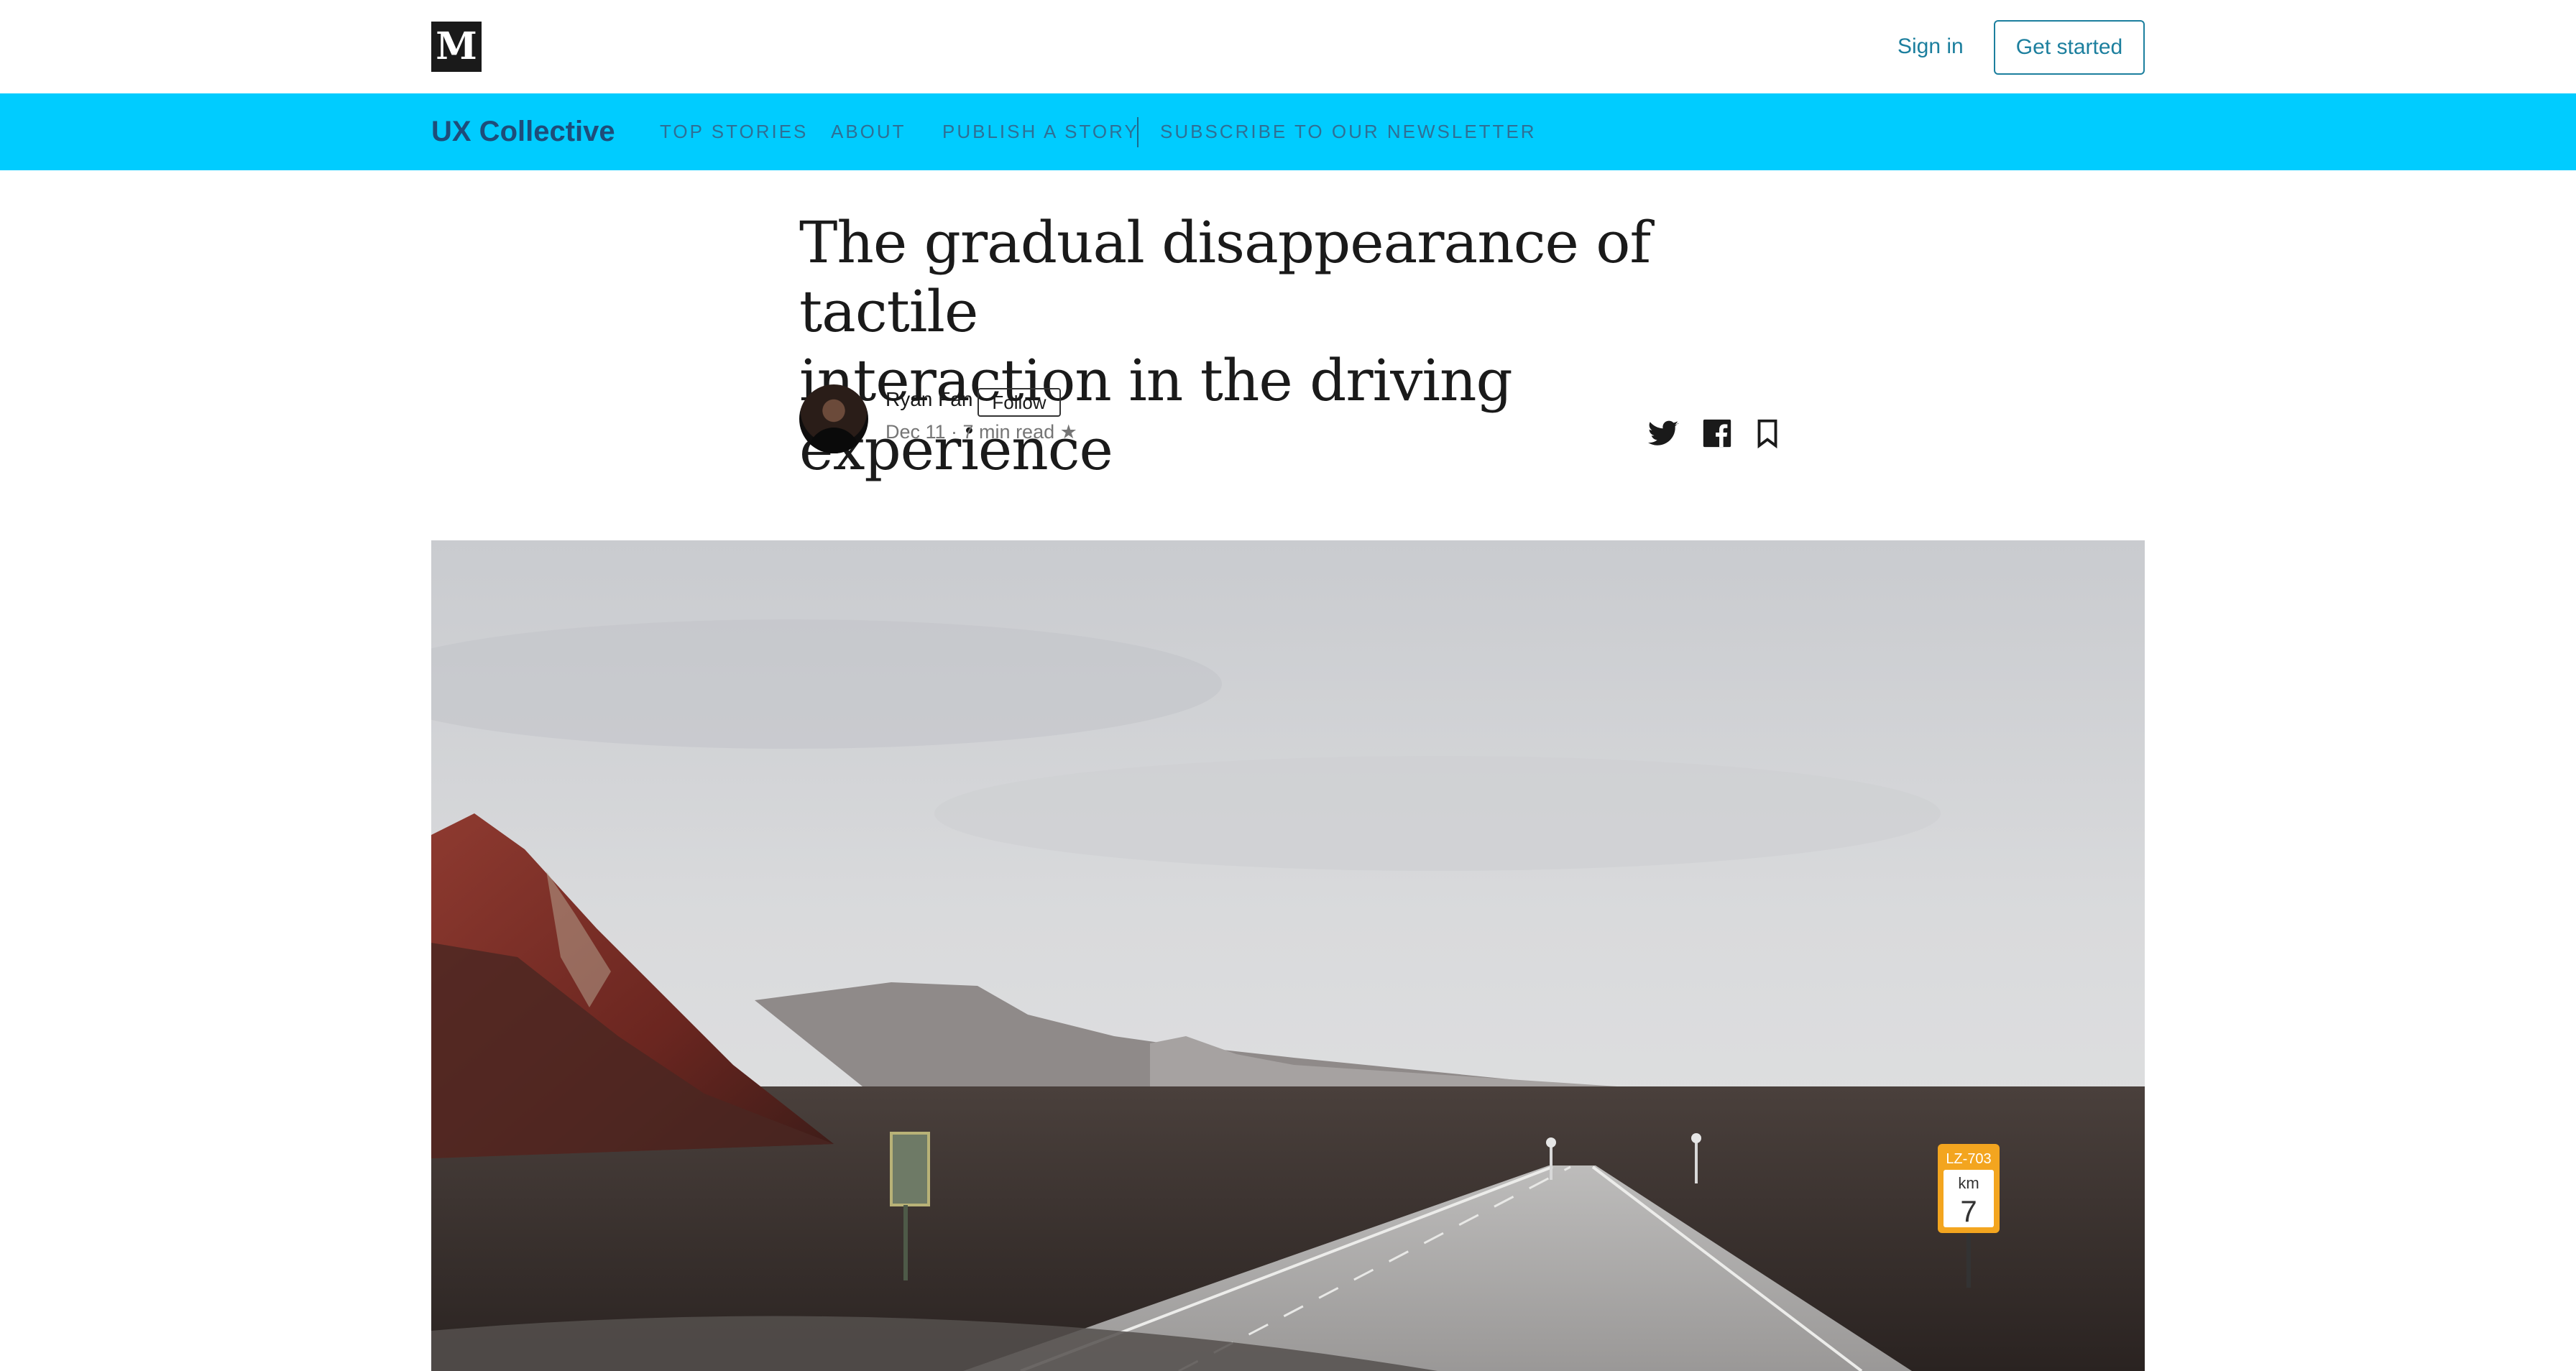  What do you see at coordinates (1288, 47) in the screenshot?
I see `top-bar: M Sign in Get started` at bounding box center [1288, 47].